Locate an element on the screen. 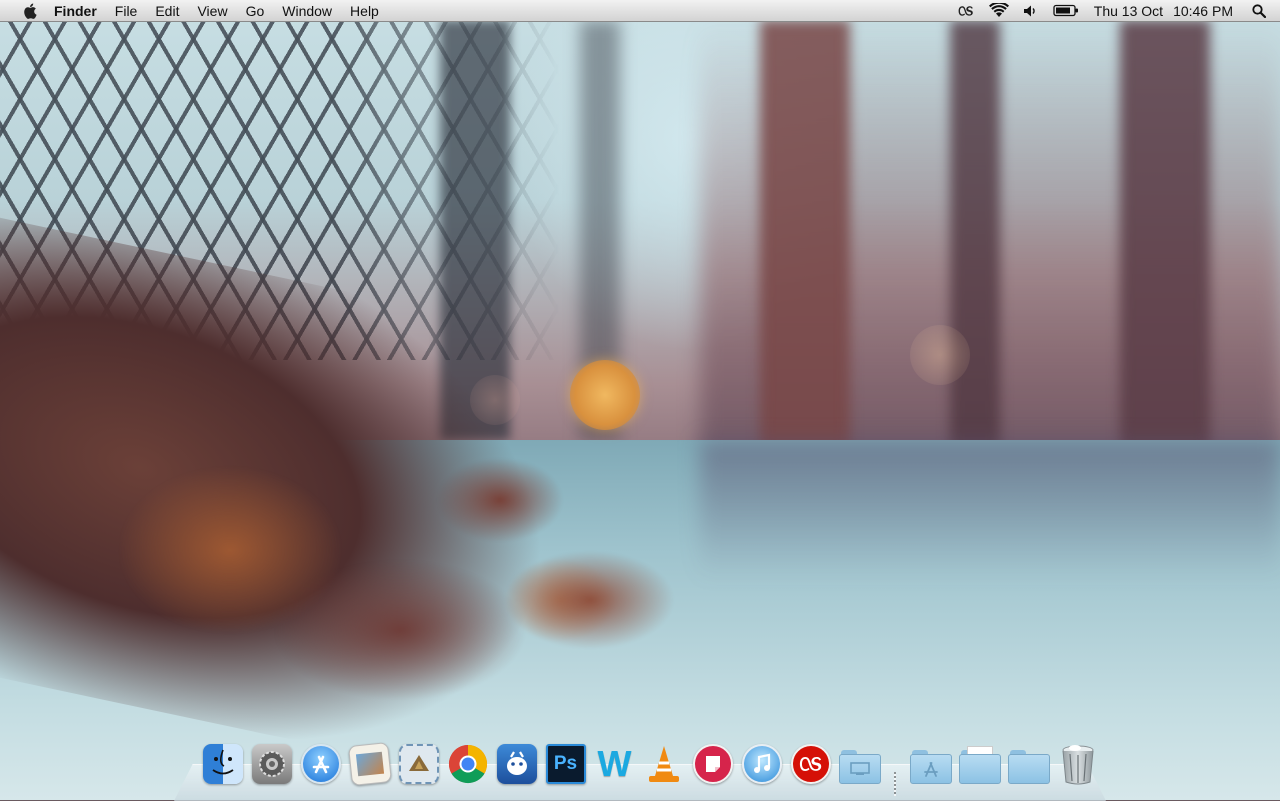  finder-icon is located at coordinates (223, 764).